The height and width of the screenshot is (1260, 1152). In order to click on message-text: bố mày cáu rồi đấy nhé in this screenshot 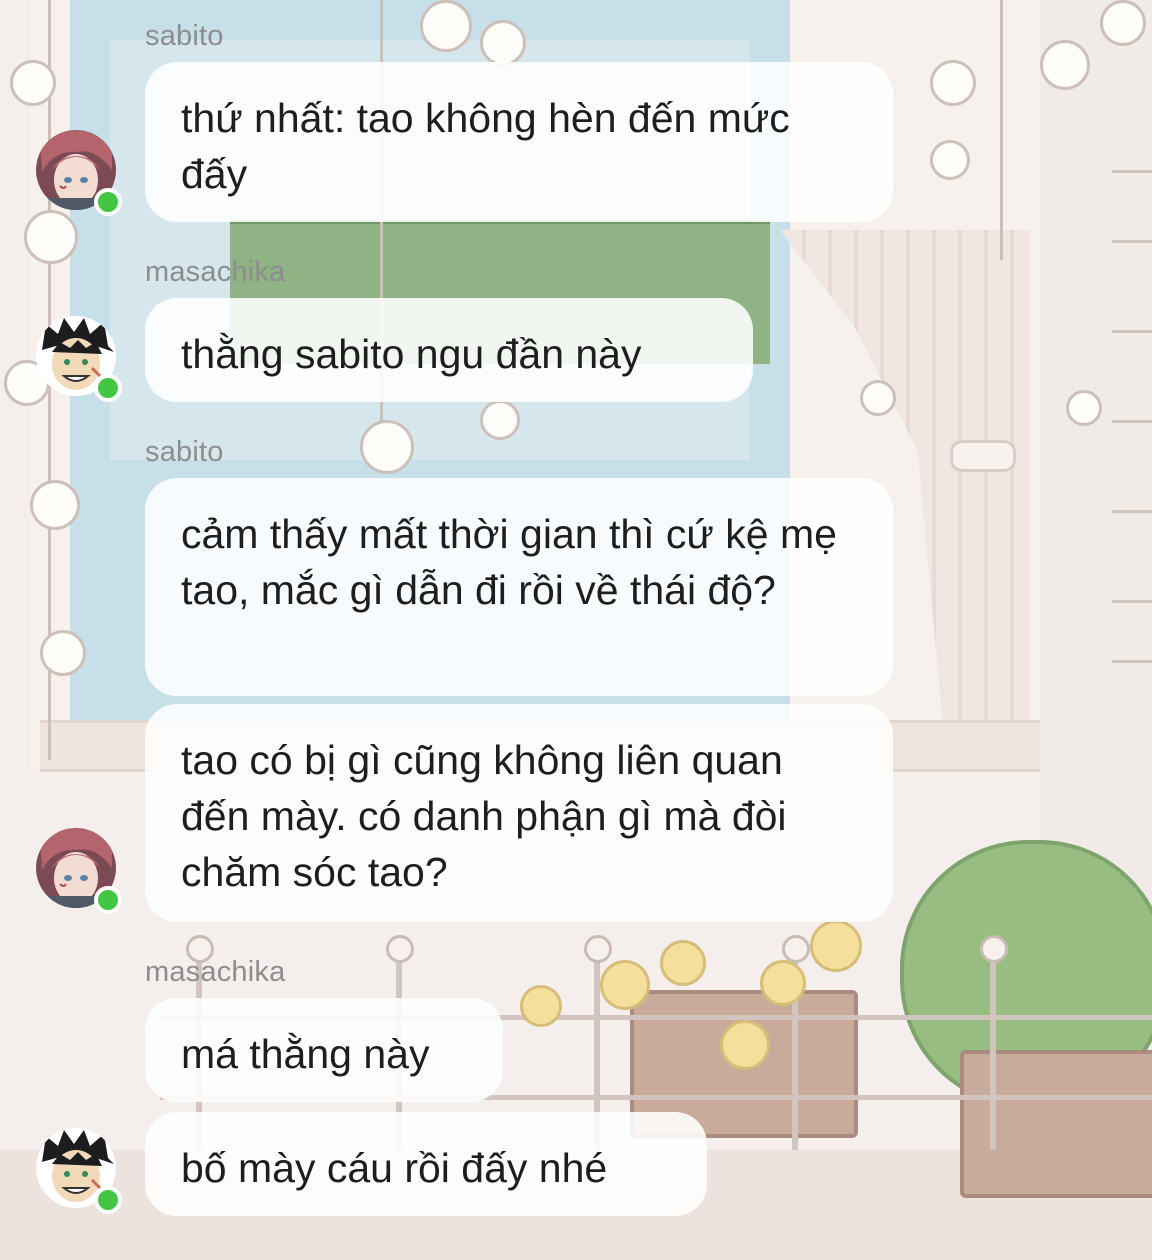, I will do `click(394, 1168)`.